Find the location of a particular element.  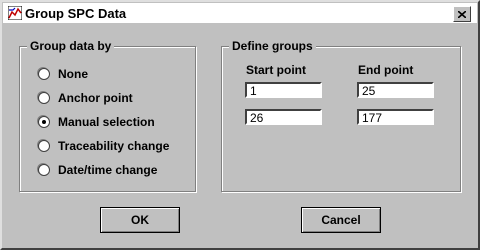

end-point-label: End point is located at coordinates (386, 70).